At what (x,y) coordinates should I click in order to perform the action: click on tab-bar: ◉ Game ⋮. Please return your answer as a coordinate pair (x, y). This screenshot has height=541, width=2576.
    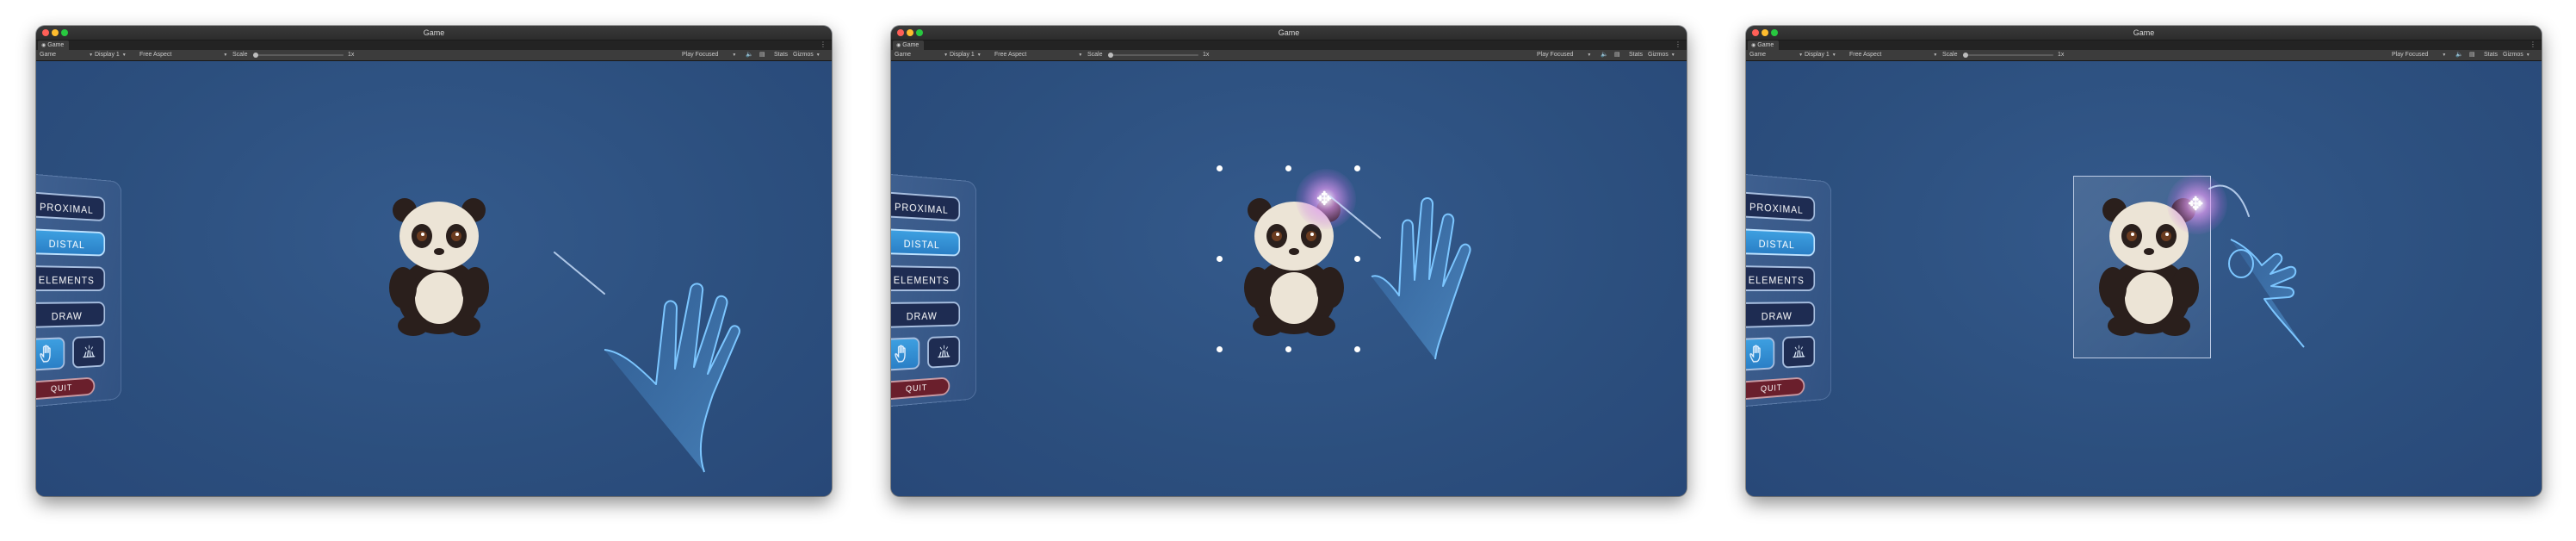
    Looking at the image, I should click on (434, 45).